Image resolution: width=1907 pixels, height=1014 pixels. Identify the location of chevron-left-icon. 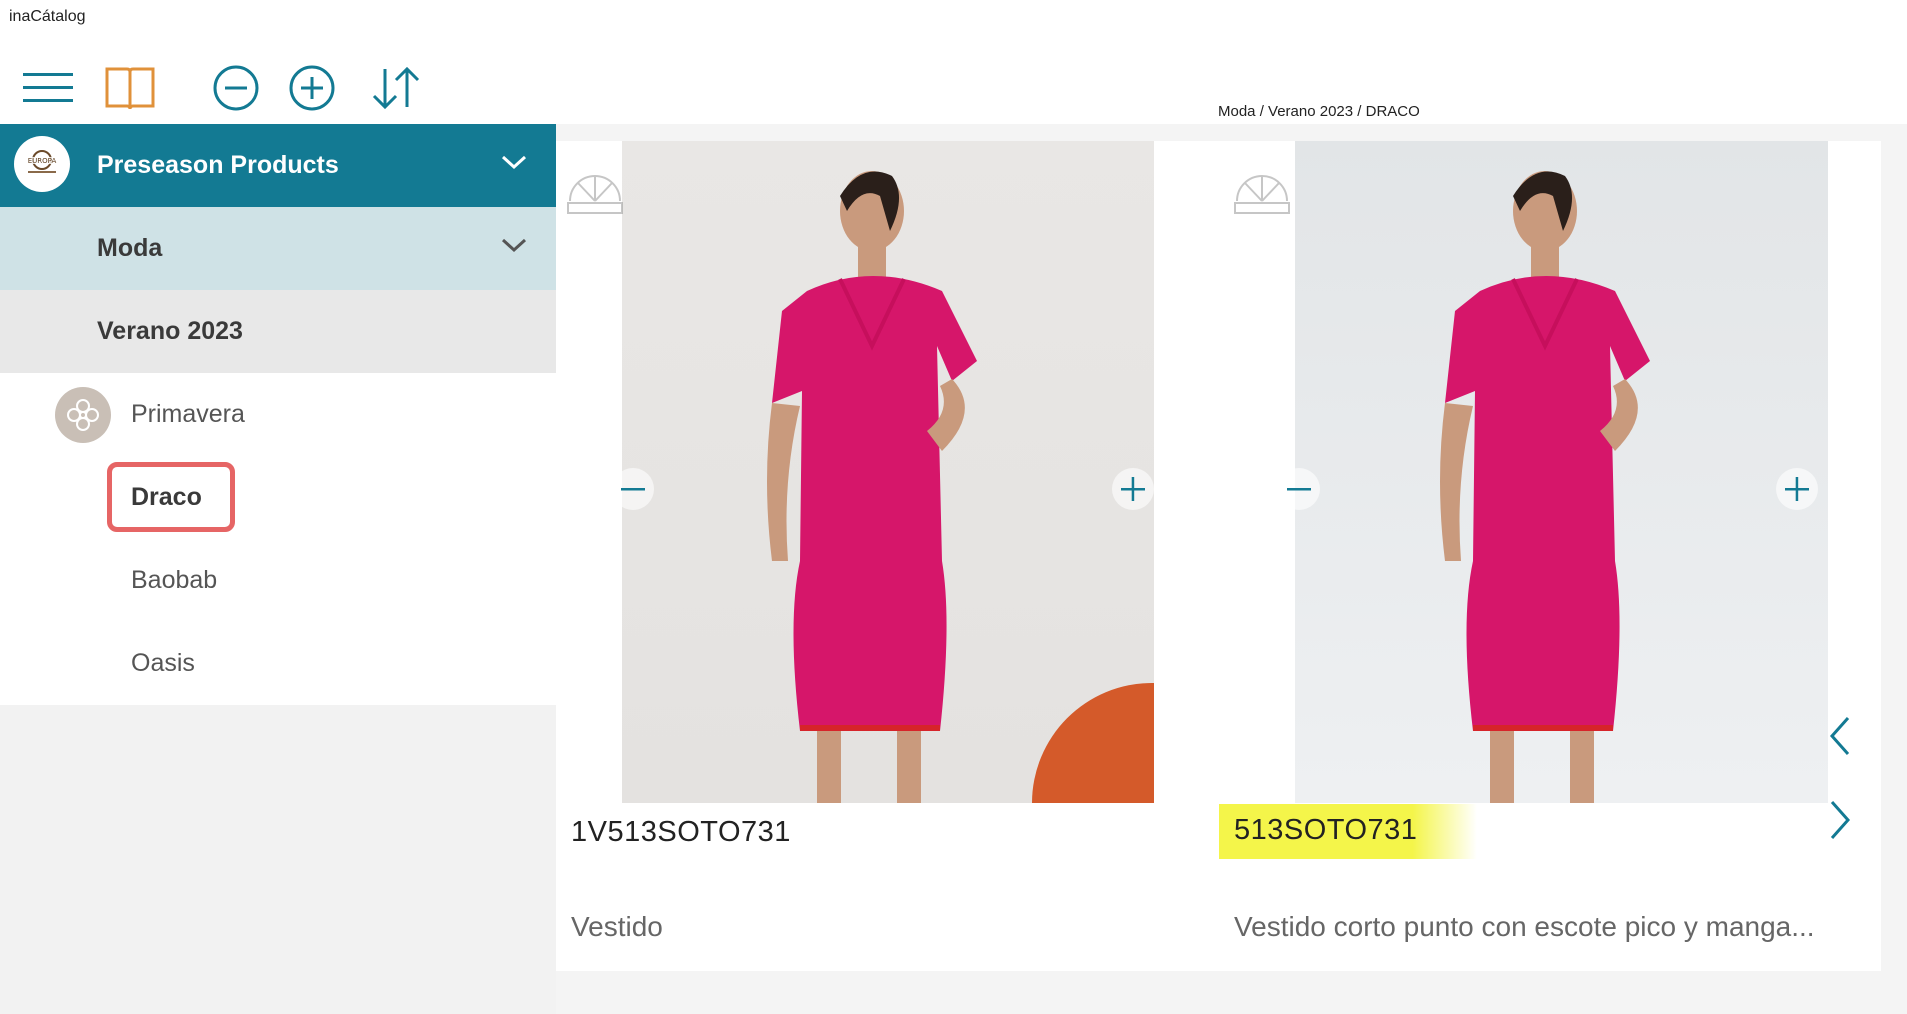
(1839, 736).